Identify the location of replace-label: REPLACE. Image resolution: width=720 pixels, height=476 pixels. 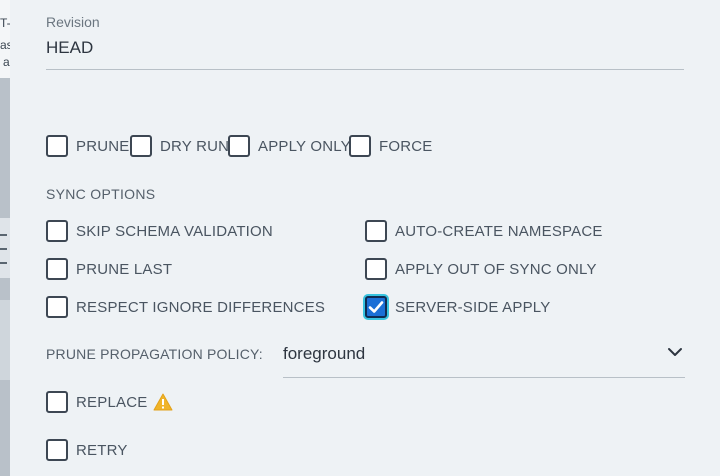
(112, 402).